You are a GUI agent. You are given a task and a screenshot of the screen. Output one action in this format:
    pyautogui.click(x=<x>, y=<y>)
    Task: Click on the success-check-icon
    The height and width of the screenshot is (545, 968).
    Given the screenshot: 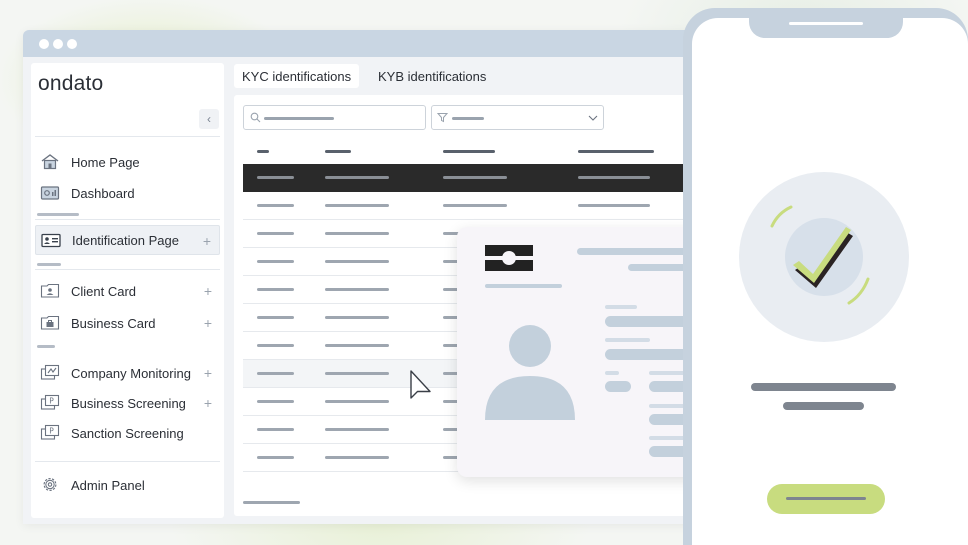 What is the action you would take?
    pyautogui.click(x=824, y=257)
    